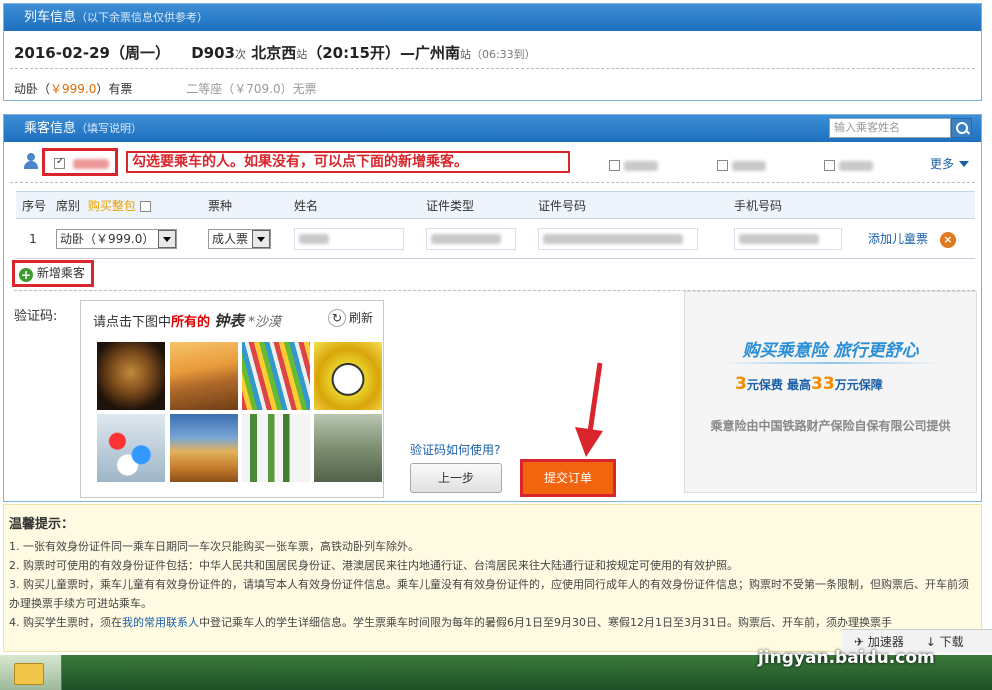 The height and width of the screenshot is (690, 992). Describe the element at coordinates (59, 162) in the screenshot. I see `checkbox-checked` at that location.